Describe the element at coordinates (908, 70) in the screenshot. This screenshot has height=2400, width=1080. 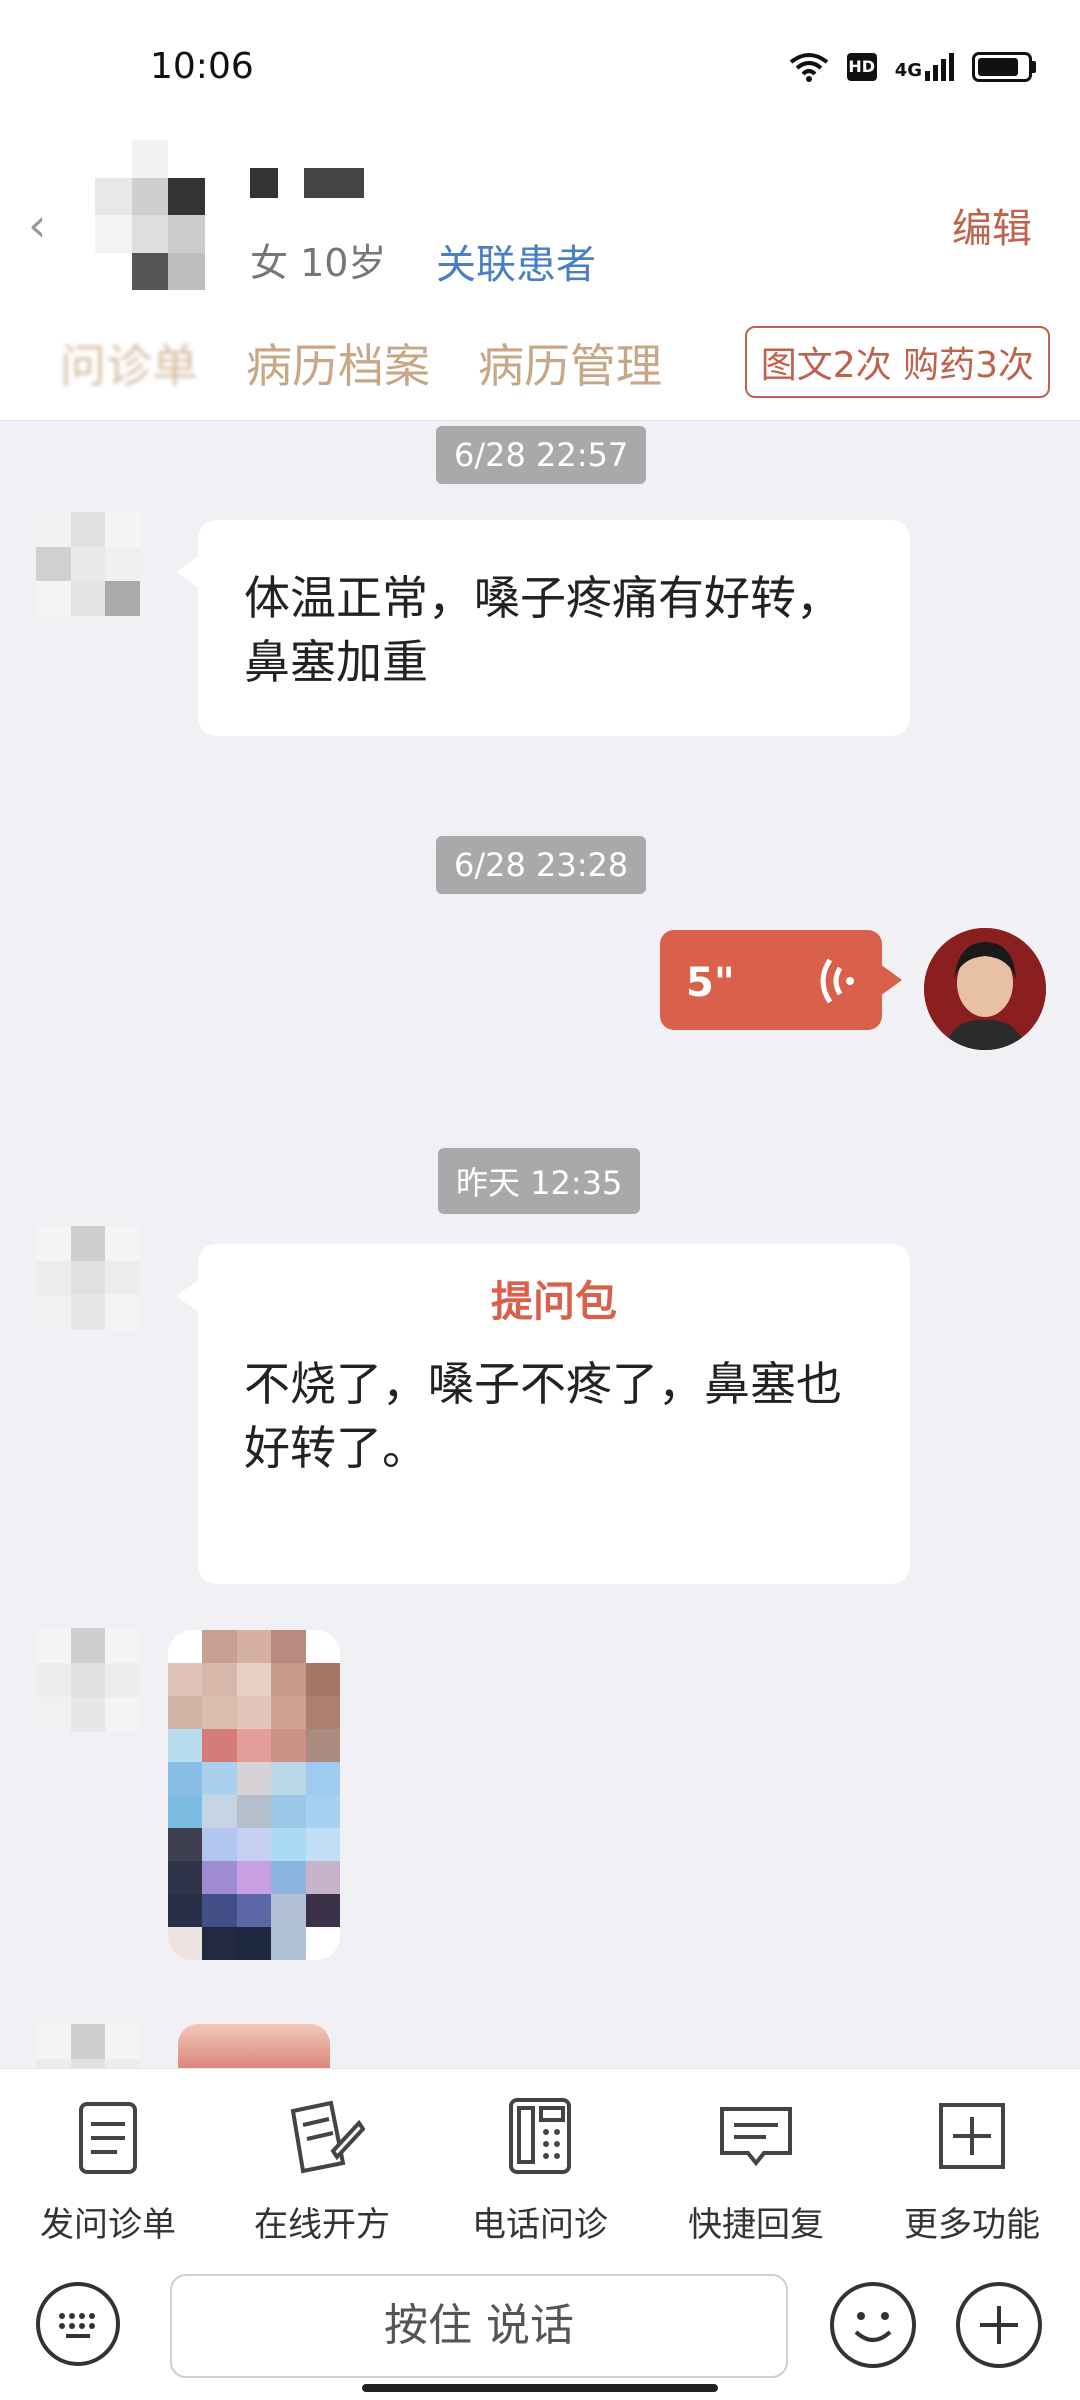
I see `network-type: 4G` at that location.